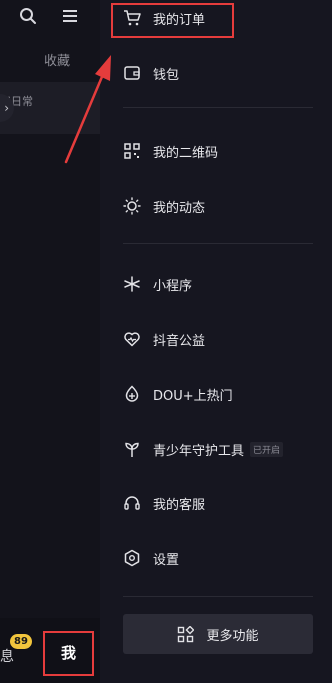  What do you see at coordinates (57, 59) in the screenshot?
I see `tab-favorites: 收藏` at bounding box center [57, 59].